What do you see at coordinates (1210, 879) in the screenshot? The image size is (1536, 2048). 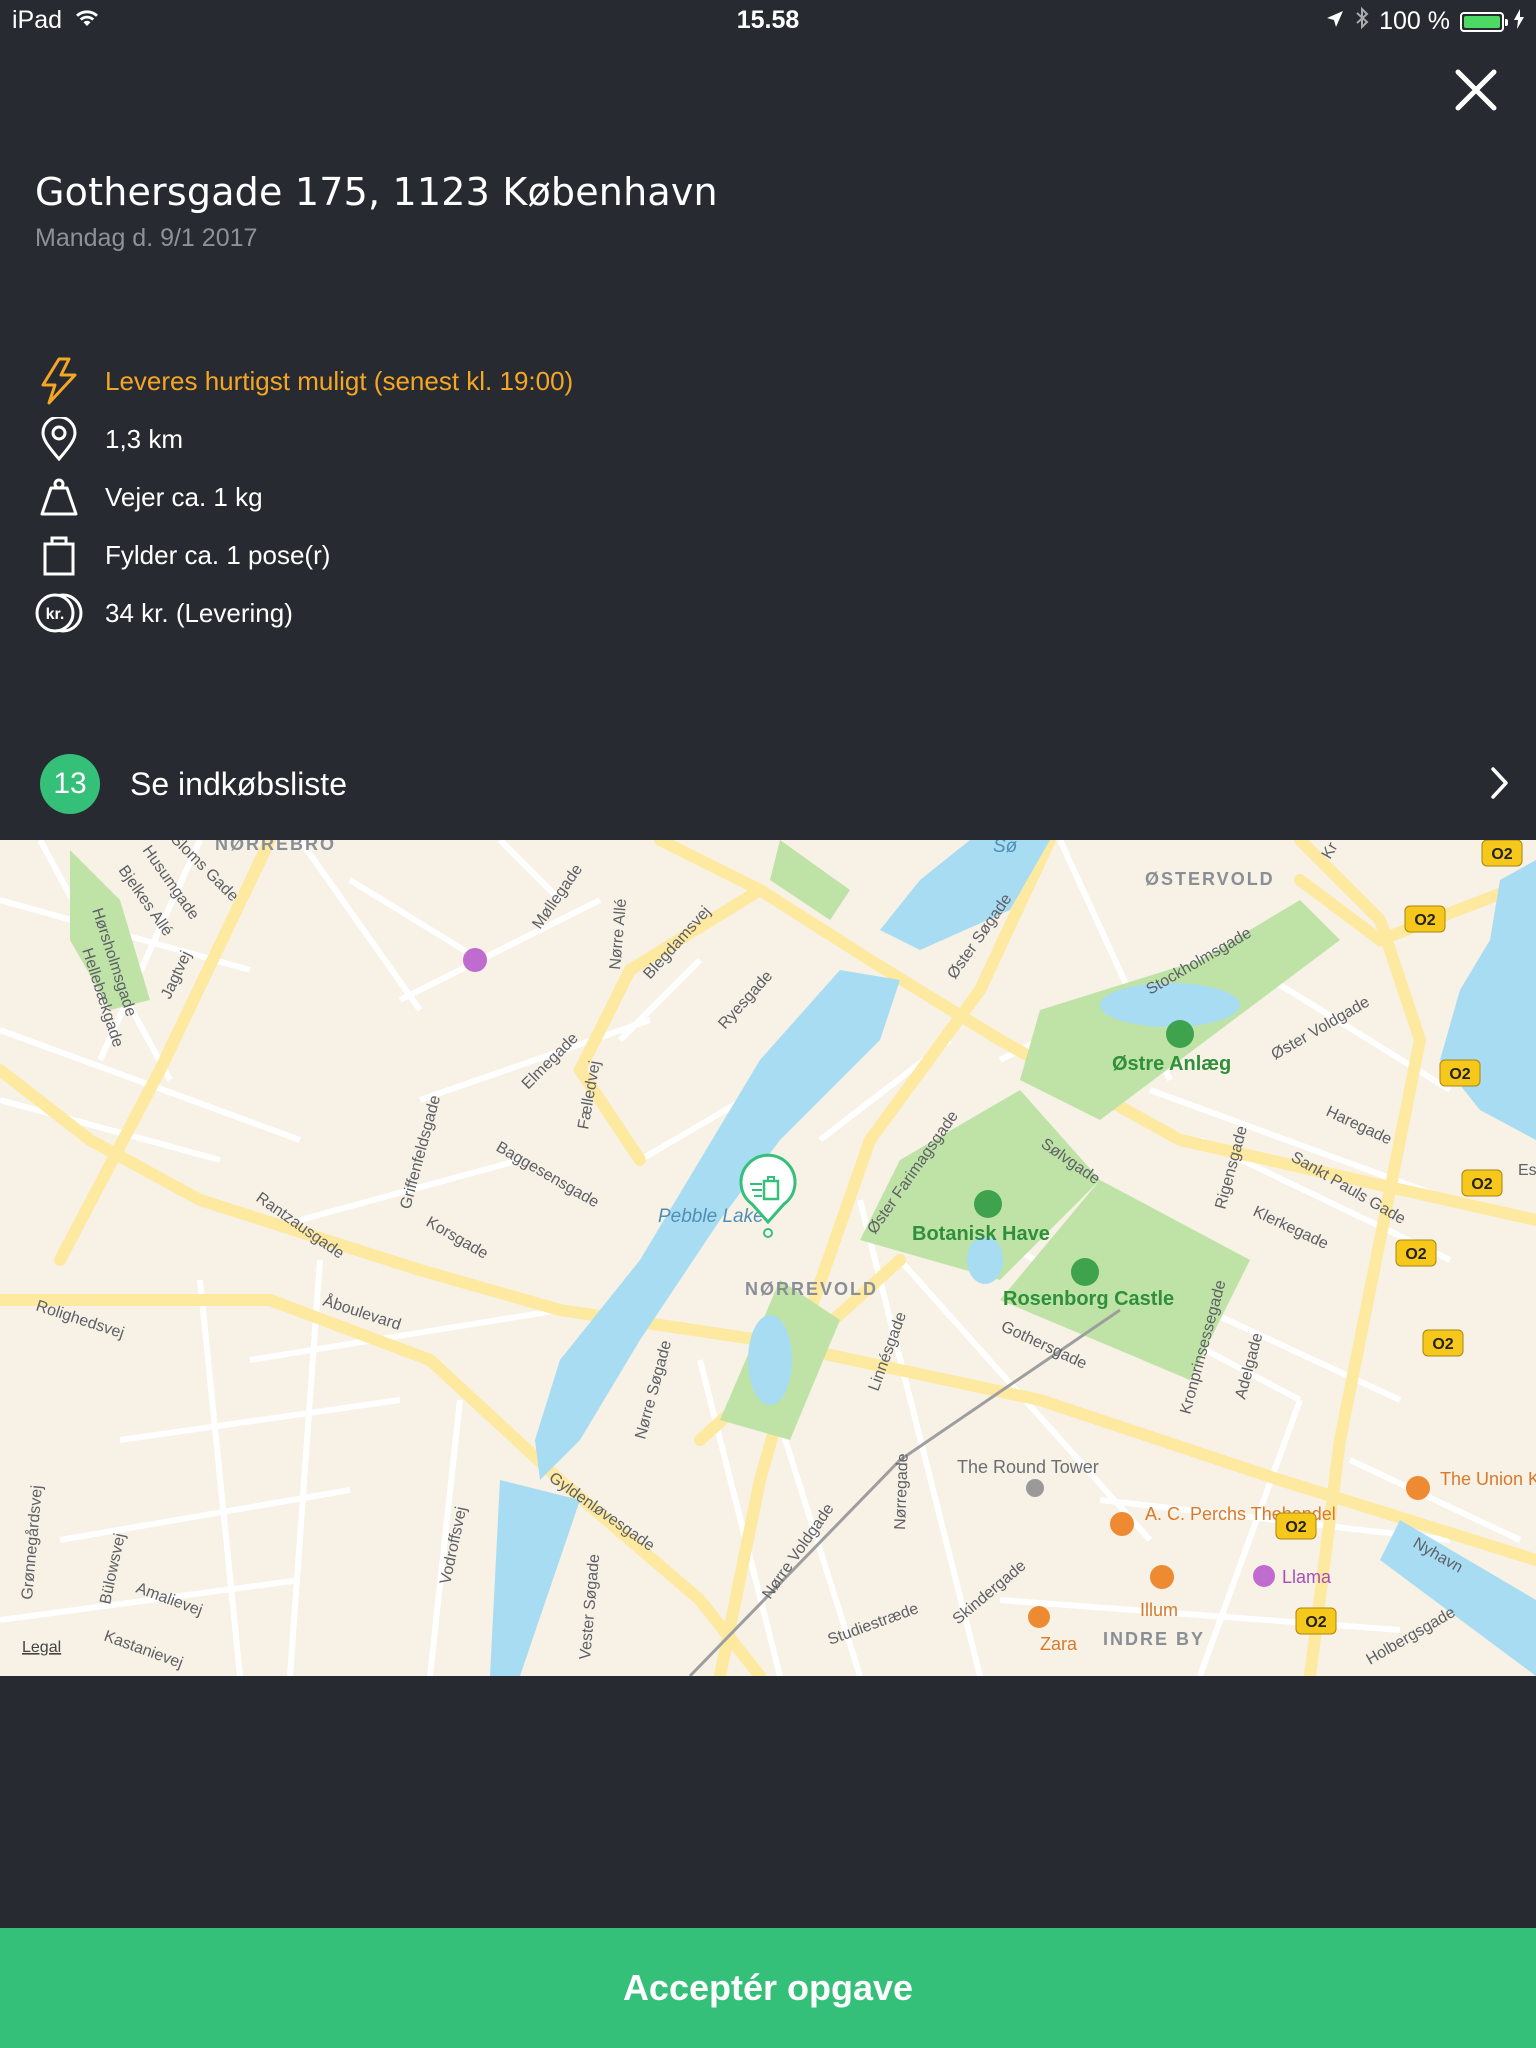 I see `area-label: ØSTERVOLD` at bounding box center [1210, 879].